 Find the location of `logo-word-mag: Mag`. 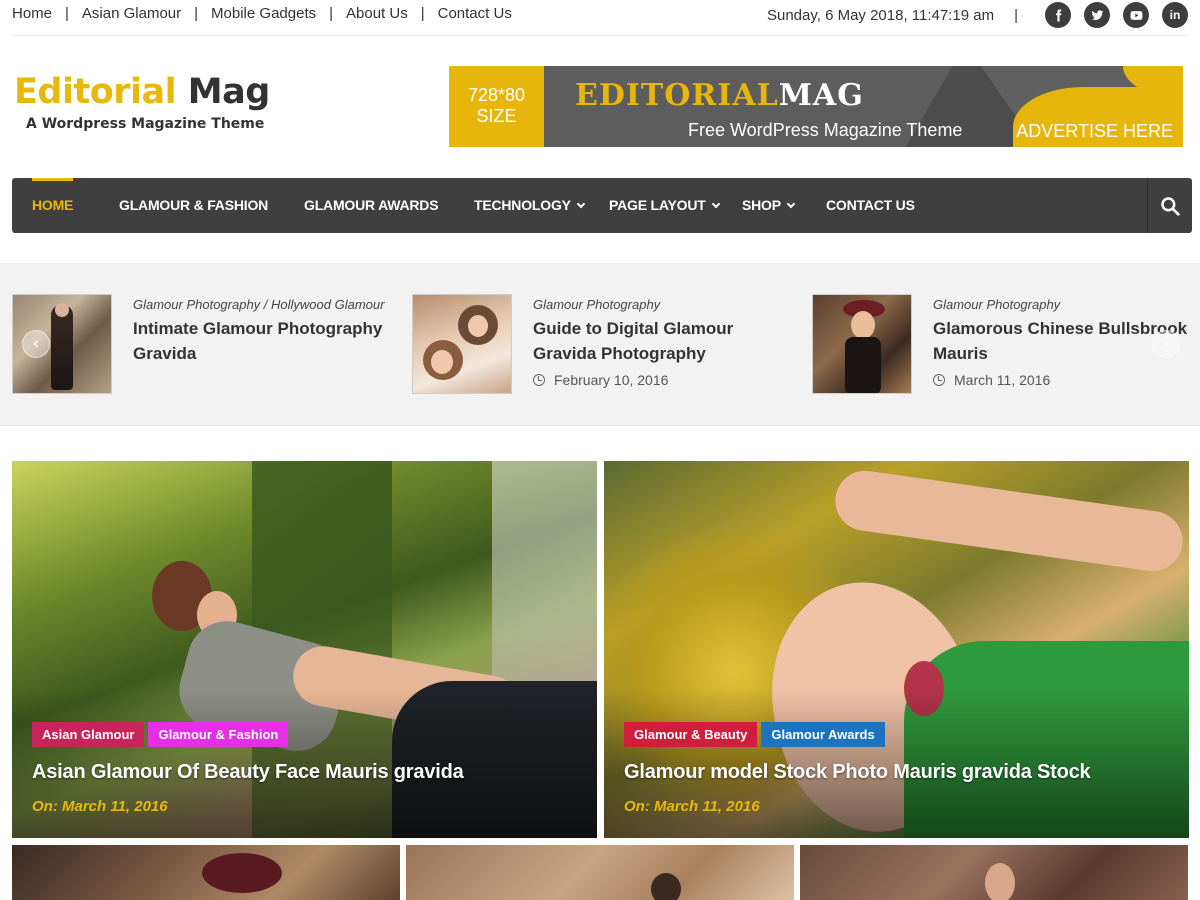

logo-word-mag: Mag is located at coordinates (229, 92).